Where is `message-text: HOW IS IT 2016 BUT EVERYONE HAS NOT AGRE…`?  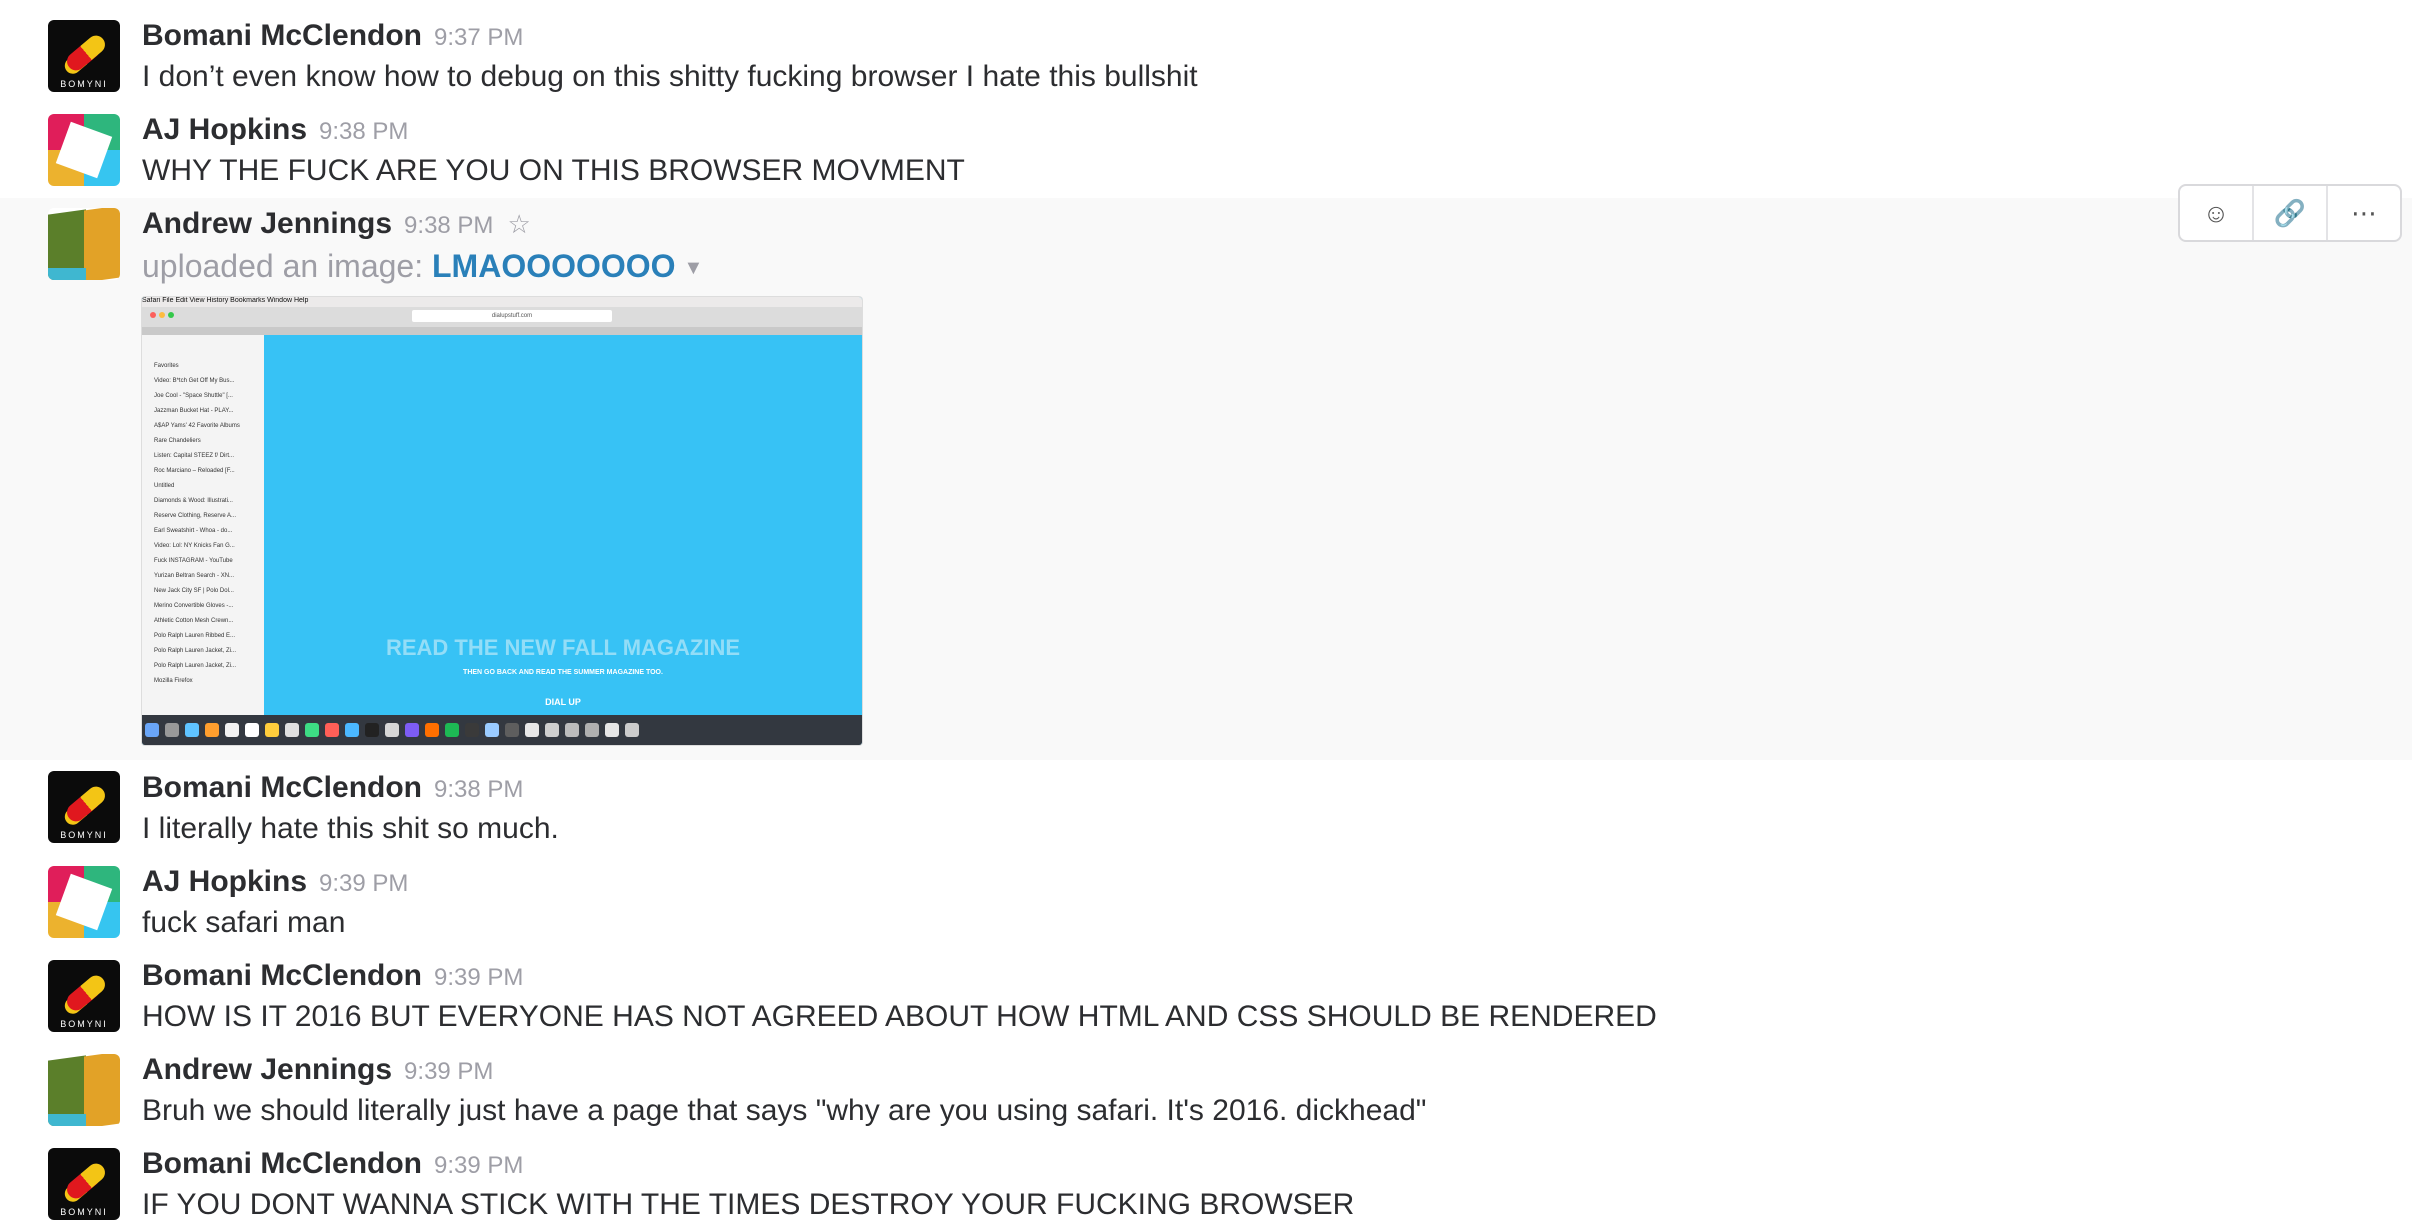
message-text: HOW IS IT 2016 BUT EVERYONE HAS NOT AGRE… is located at coordinates (899, 1016).